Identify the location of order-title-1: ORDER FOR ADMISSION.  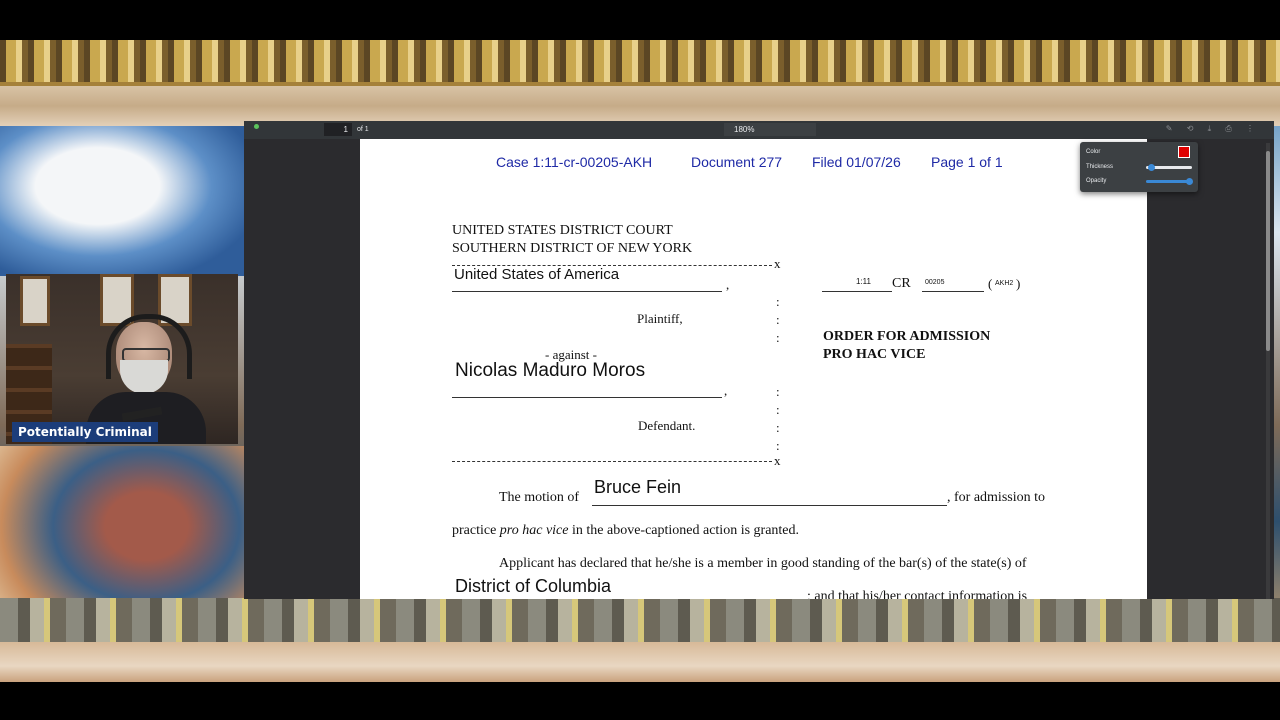
(907, 336).